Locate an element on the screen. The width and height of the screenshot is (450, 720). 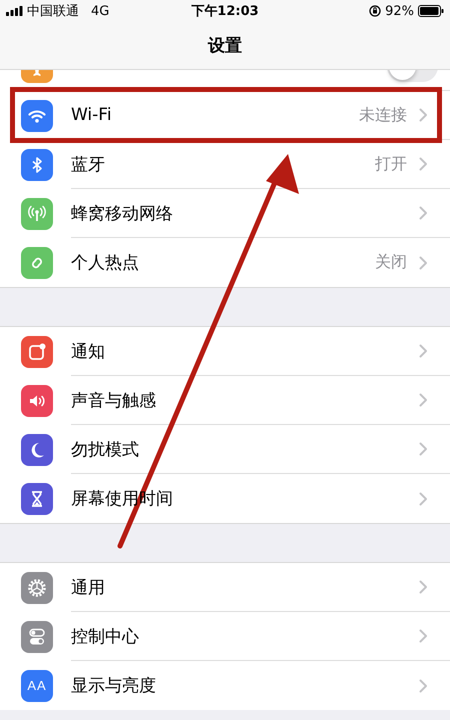
settings-row: 通知 is located at coordinates (225, 351).